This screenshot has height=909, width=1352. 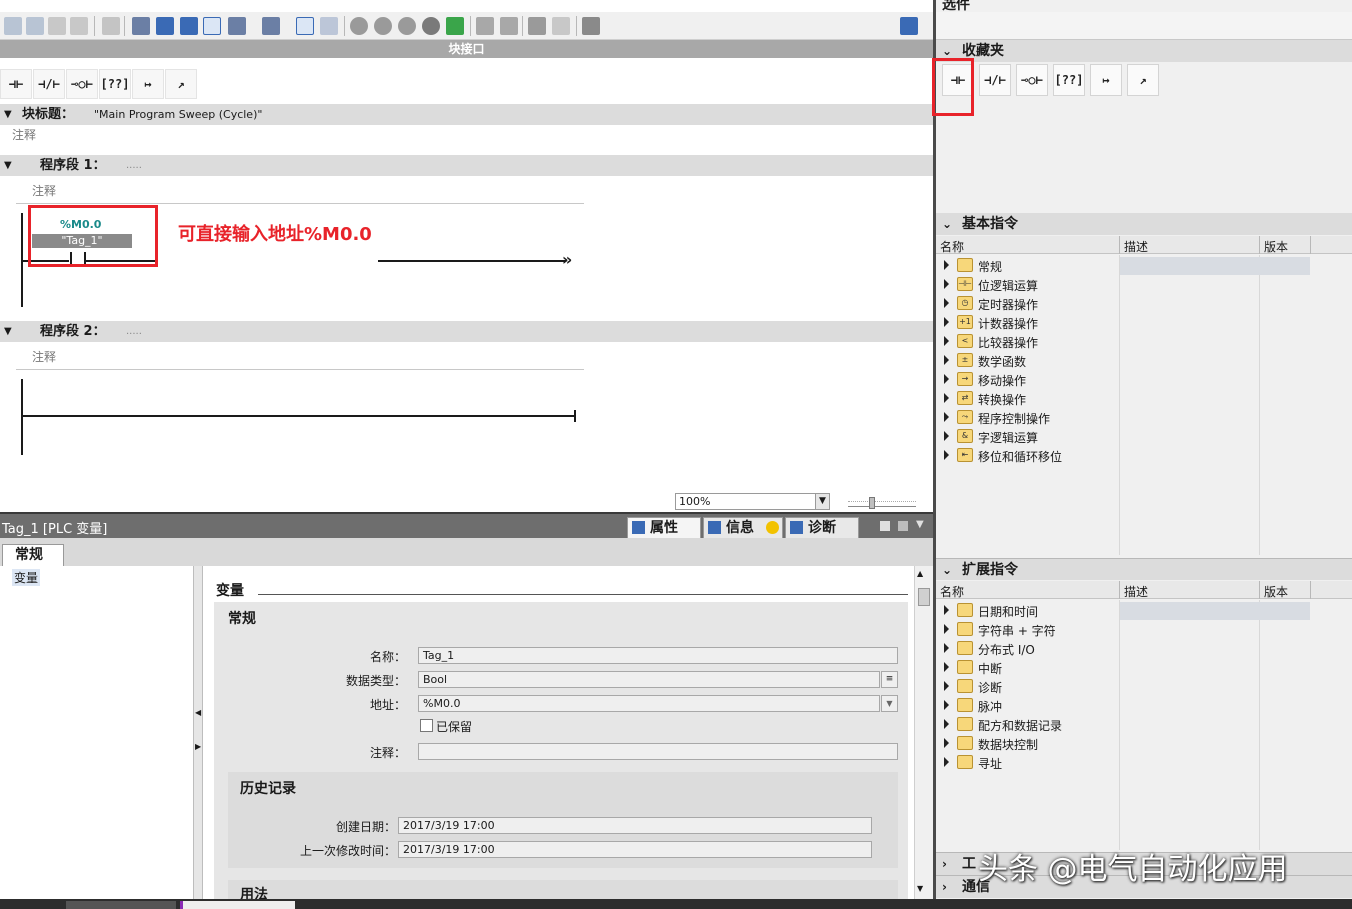 I want to click on zoom-slider, so click(x=882, y=504).